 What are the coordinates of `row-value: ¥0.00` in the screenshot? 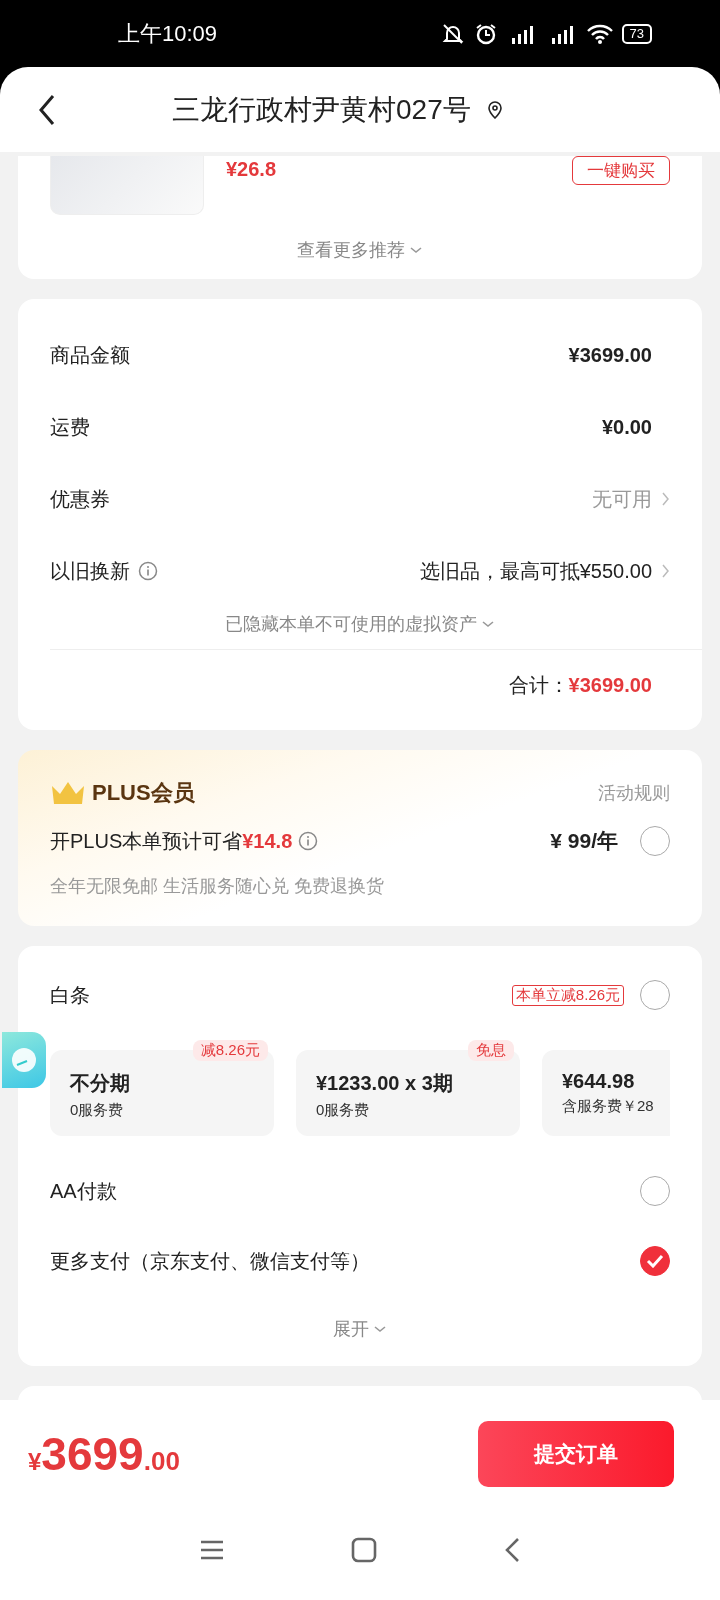 It's located at (626, 427).